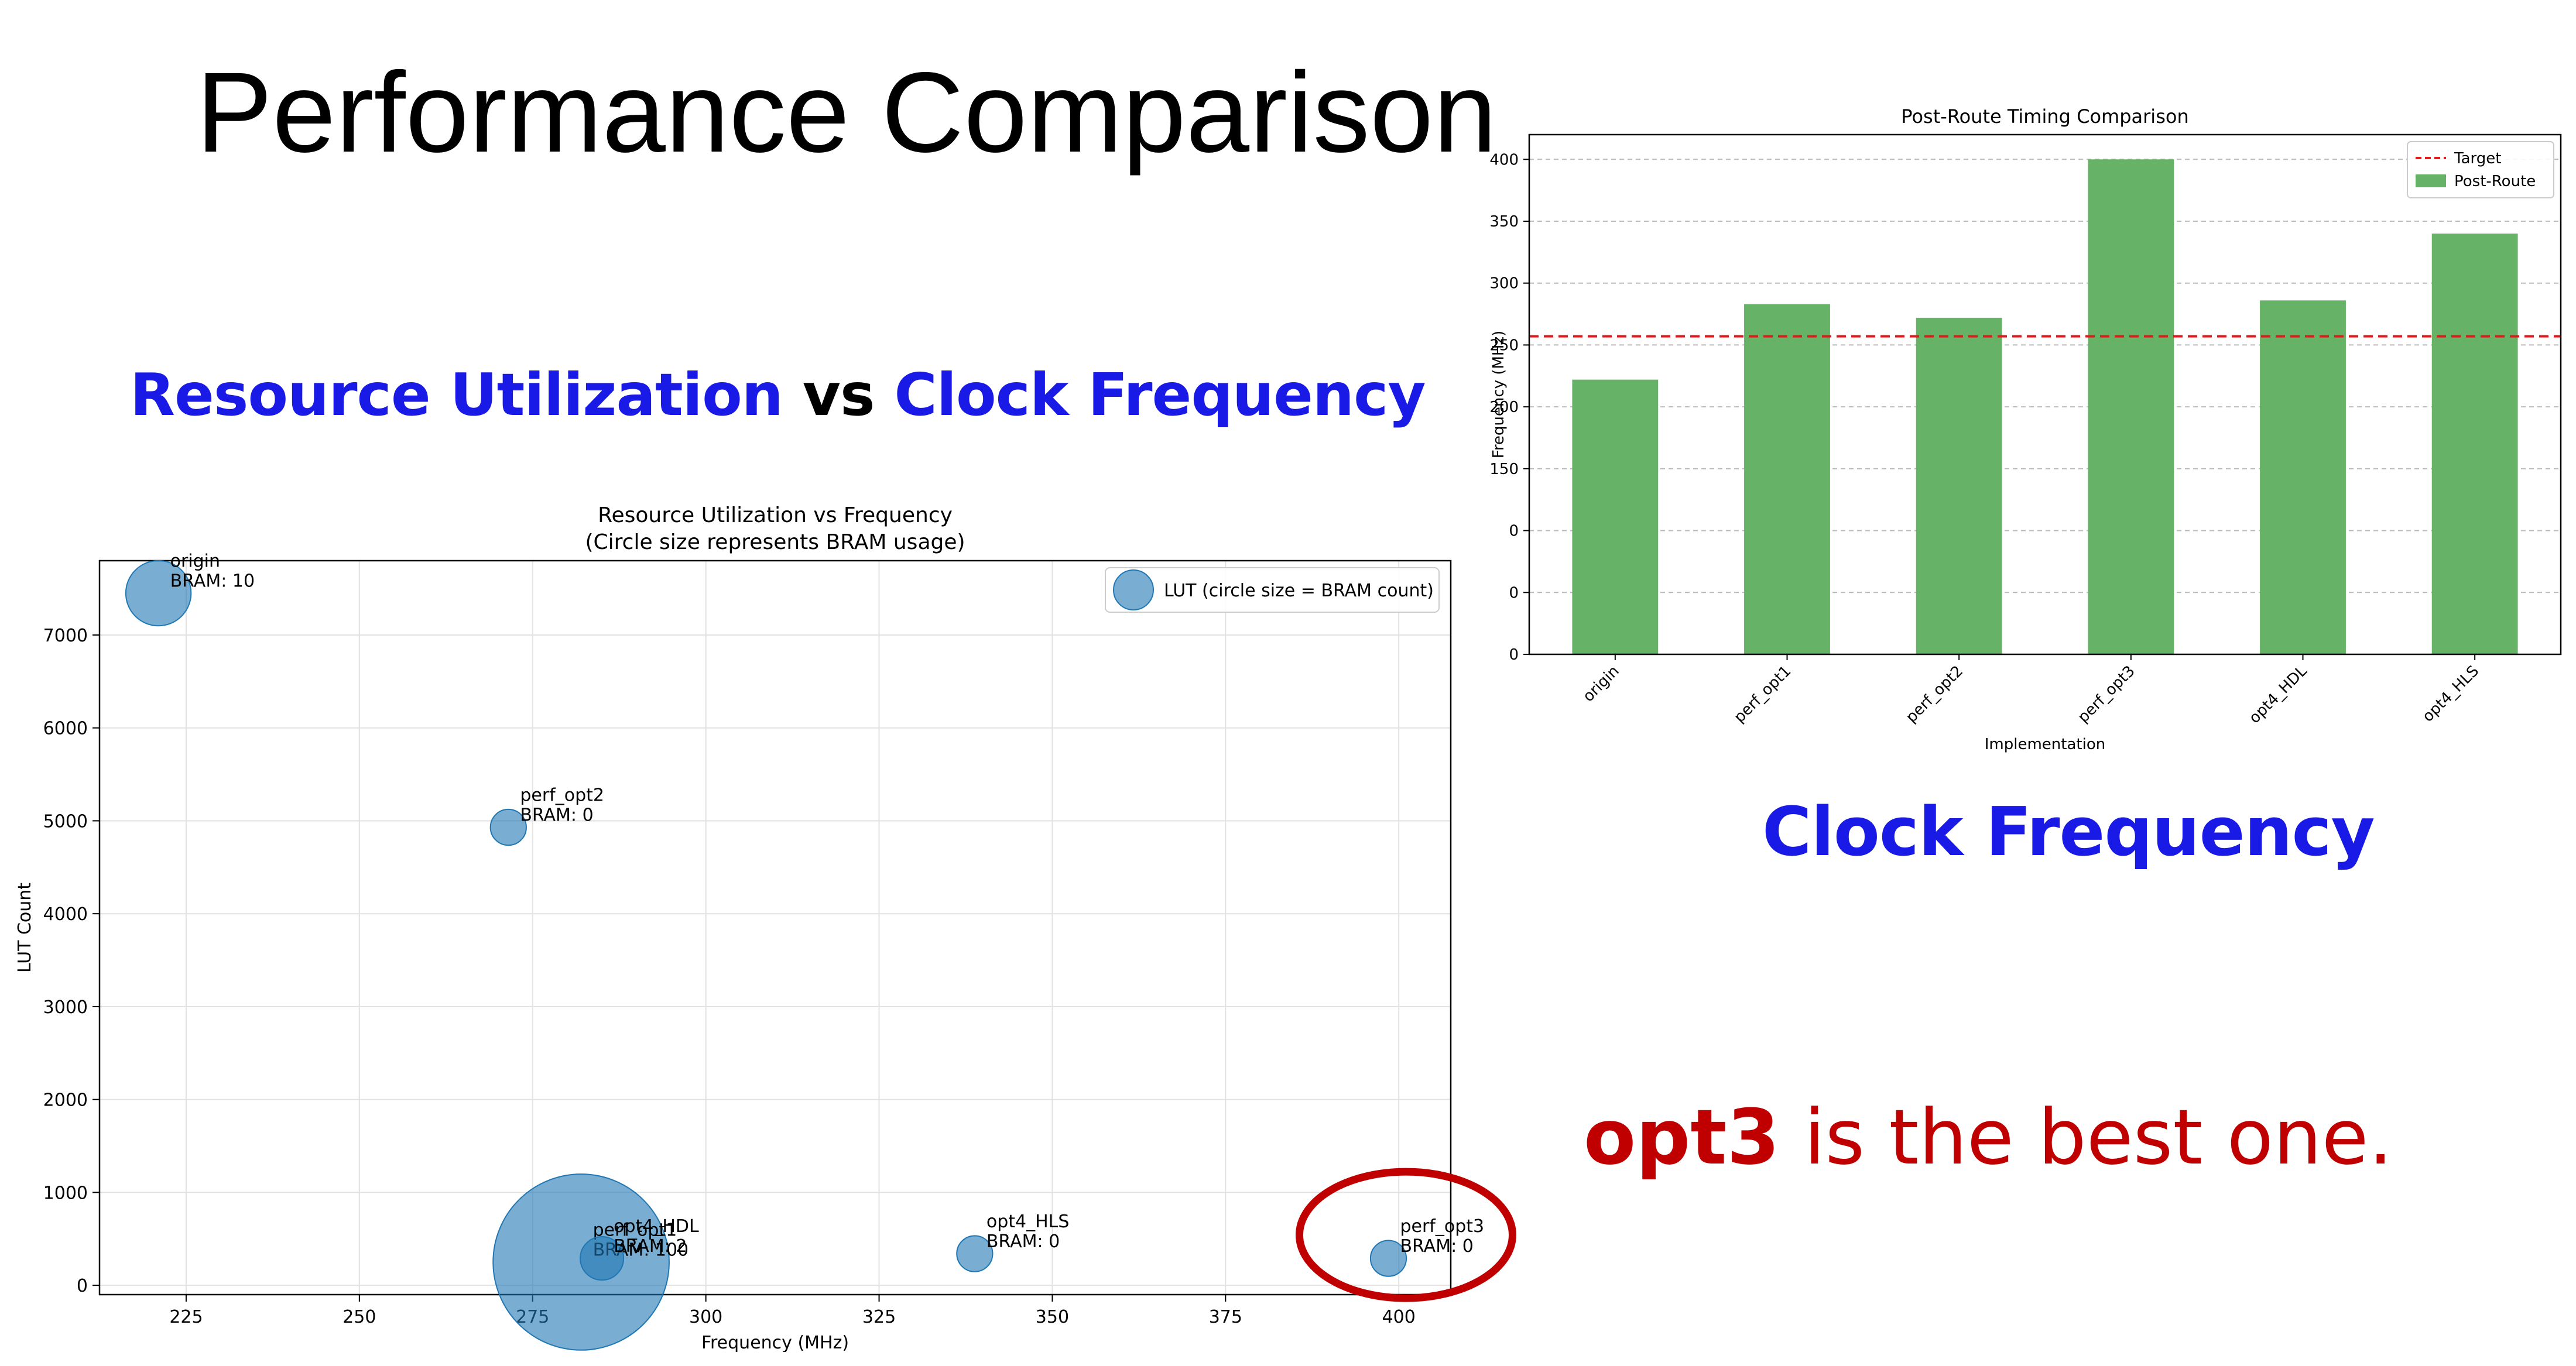 The image size is (2576, 1366). Describe the element at coordinates (2477, 158) in the screenshot. I see `bar-legend-target-label: Target` at that location.